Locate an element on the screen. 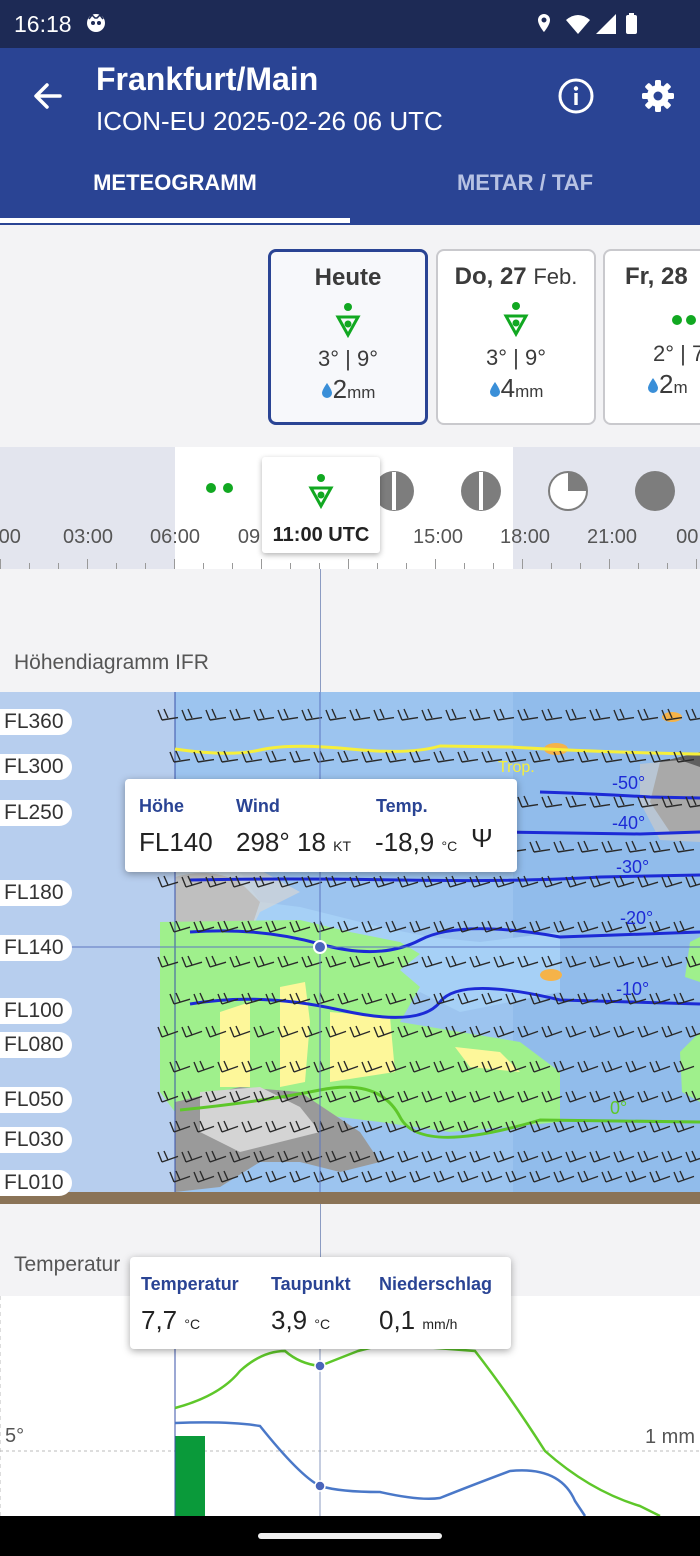 This screenshot has height=1556, width=700. selected-time-label: 11:00 UTC is located at coordinates (321, 535).